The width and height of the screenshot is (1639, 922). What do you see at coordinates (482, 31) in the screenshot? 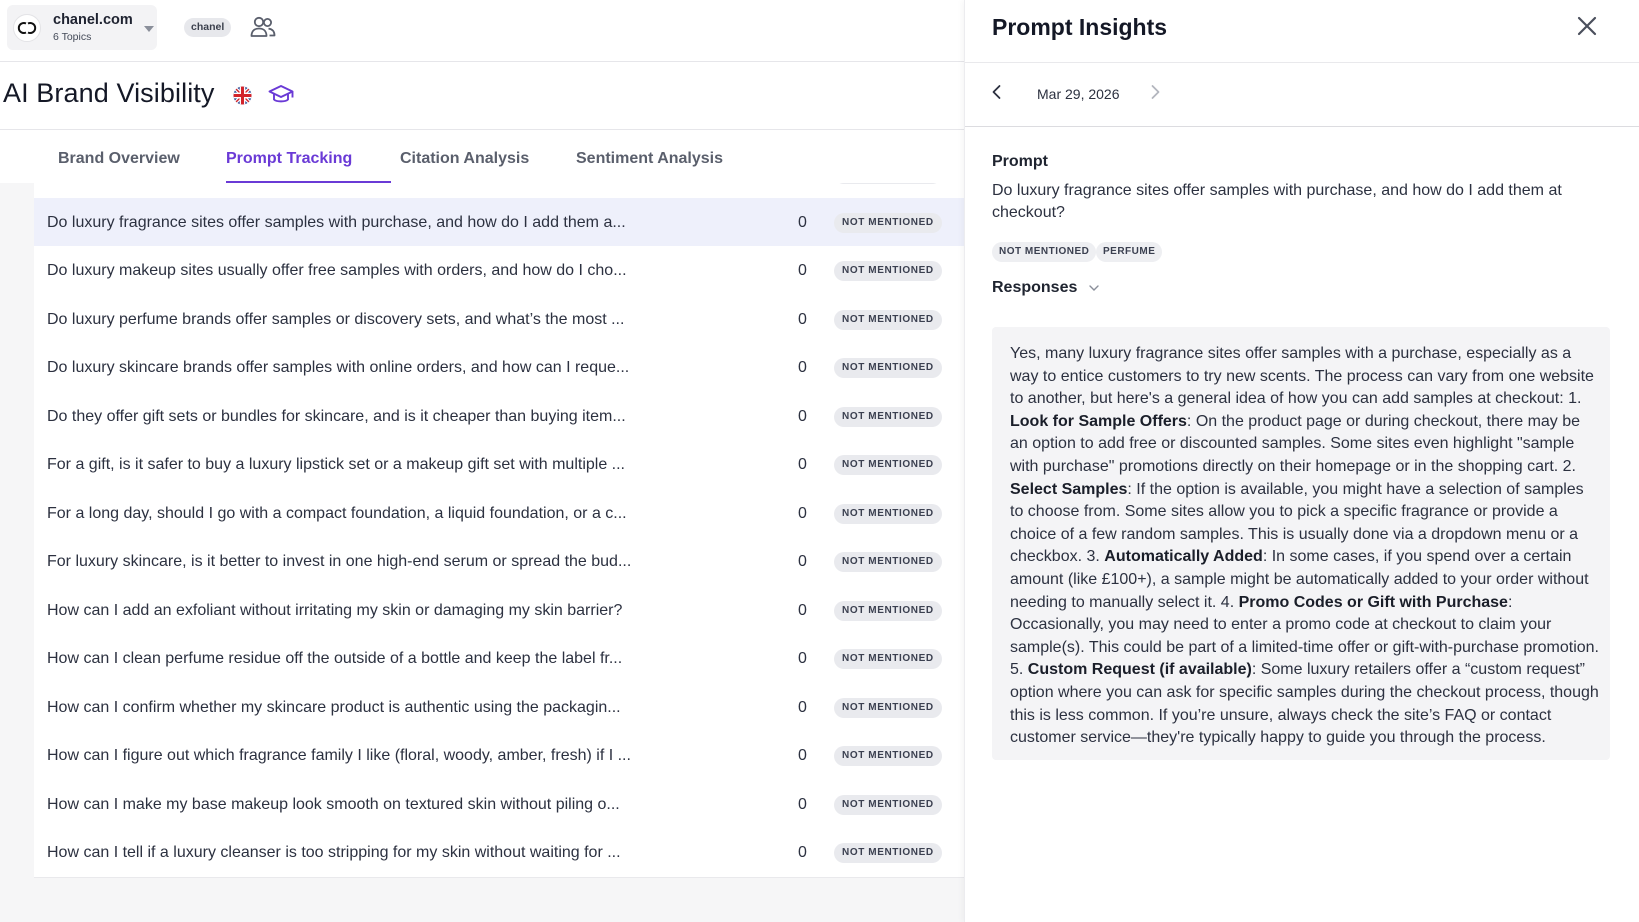
I see `top-bar: chanel.com 6 Topics chanel` at bounding box center [482, 31].